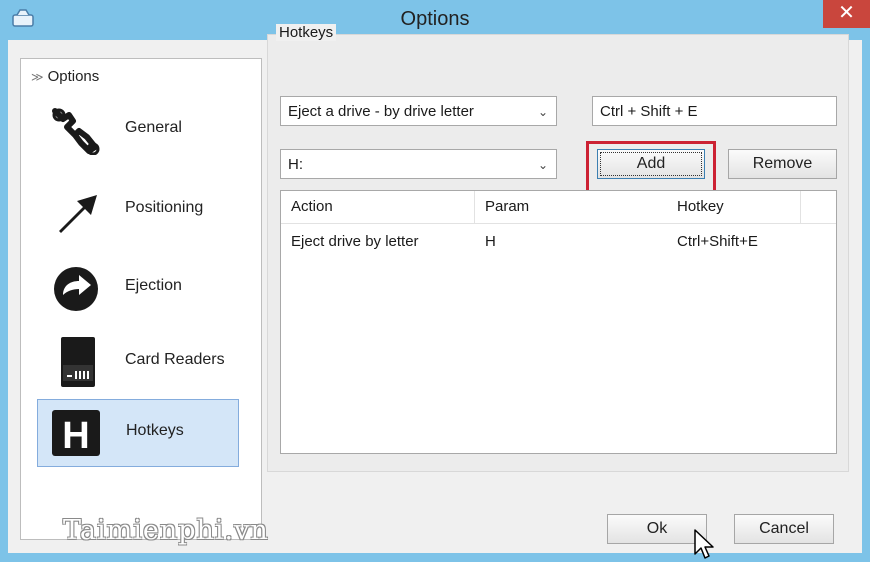 The image size is (870, 562). Describe the element at coordinates (37, 77) in the screenshot. I see `collapse-icon: ≫` at that location.